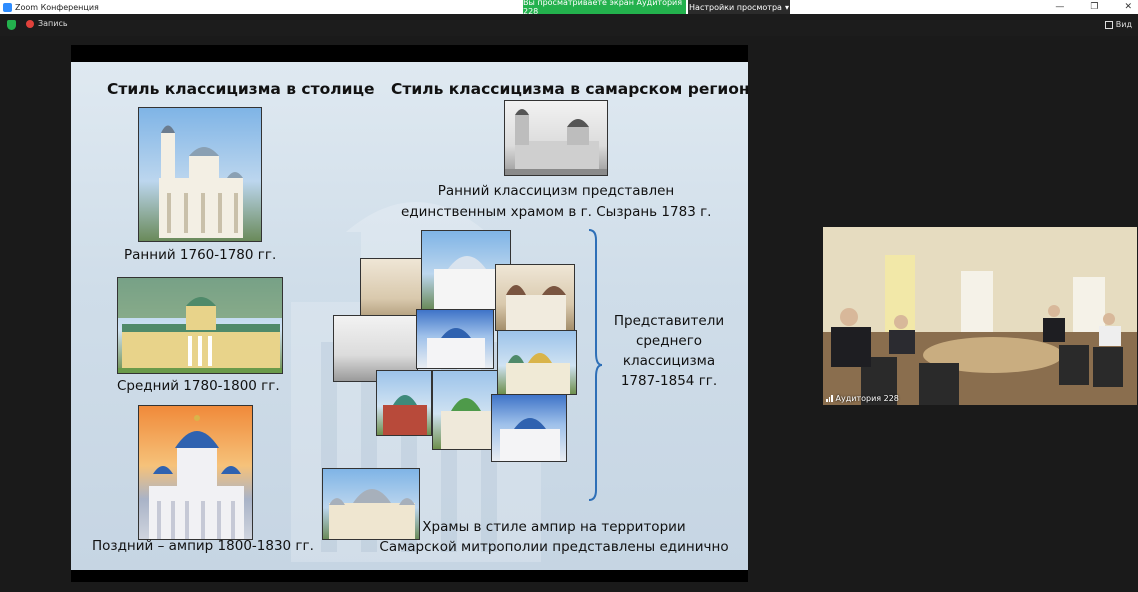  What do you see at coordinates (198, 386) in the screenshot?
I see `caption-middle: Средний 1780-1800 гг.` at bounding box center [198, 386].